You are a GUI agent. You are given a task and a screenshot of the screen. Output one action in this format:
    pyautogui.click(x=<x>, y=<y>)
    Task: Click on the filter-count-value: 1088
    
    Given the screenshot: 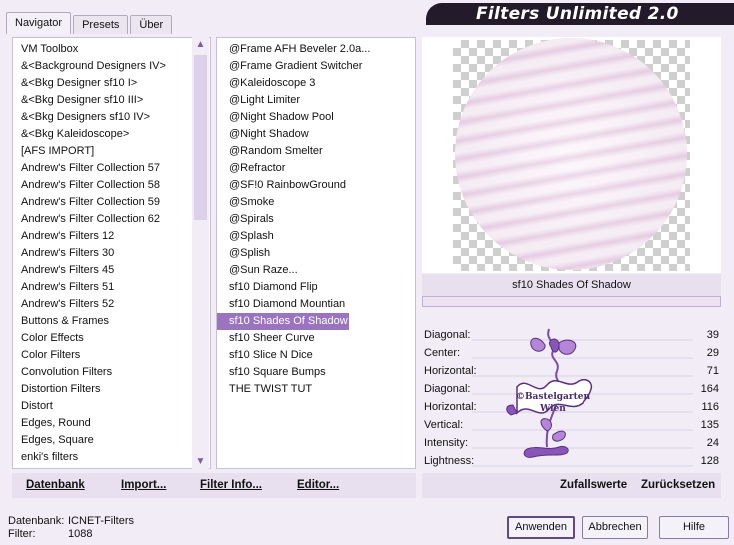 What is the action you would take?
    pyautogui.click(x=80, y=534)
    